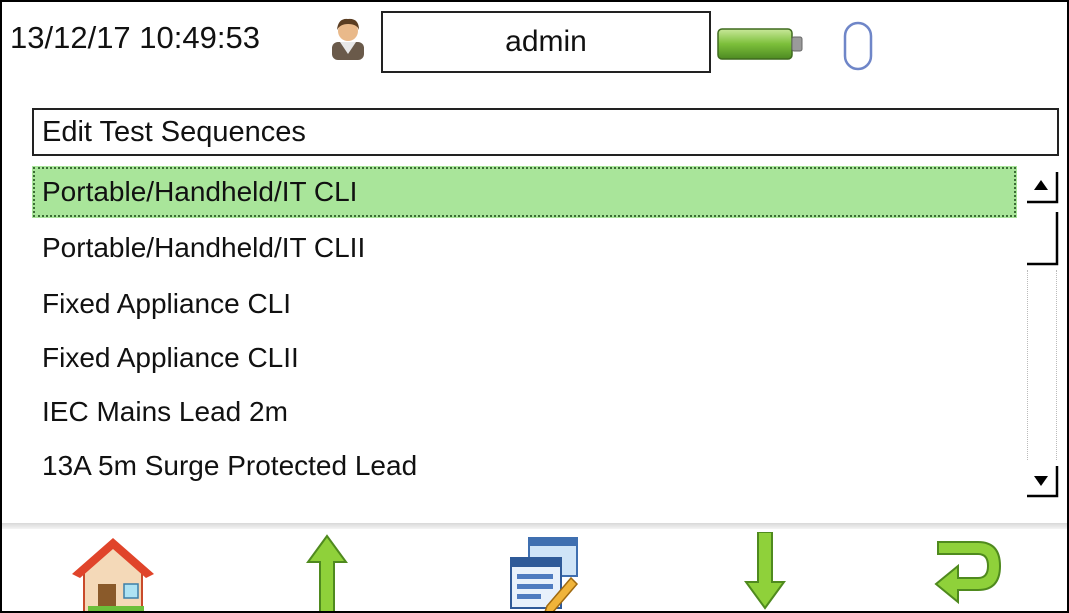  I want to click on battery-icon, so click(760, 44).